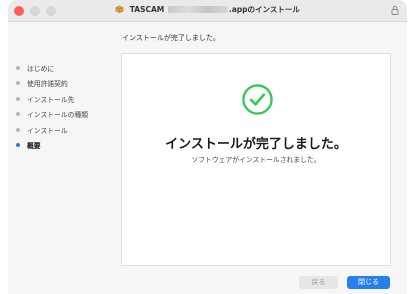 The image size is (409, 294). Describe the element at coordinates (147, 9) in the screenshot. I see `window-title-prefix: TASCAM` at that location.